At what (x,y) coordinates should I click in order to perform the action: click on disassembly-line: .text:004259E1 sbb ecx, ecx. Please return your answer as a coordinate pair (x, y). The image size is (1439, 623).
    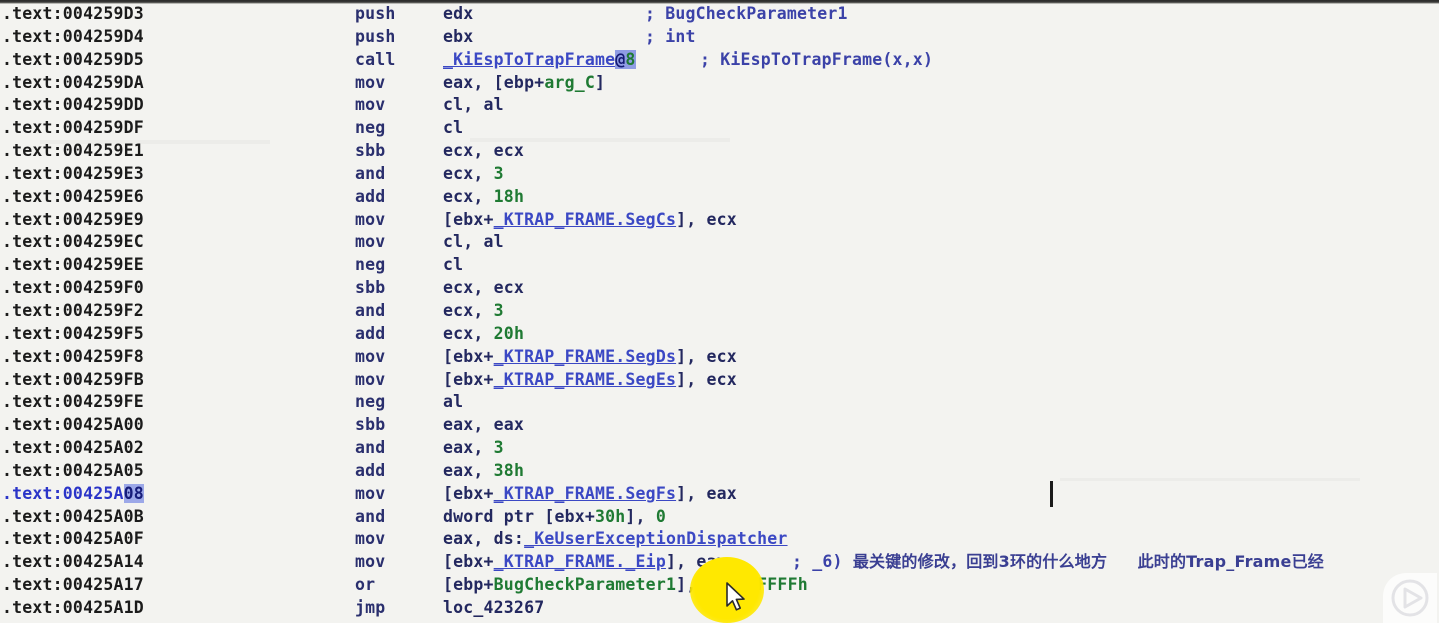
    Looking at the image, I should click on (719, 151).